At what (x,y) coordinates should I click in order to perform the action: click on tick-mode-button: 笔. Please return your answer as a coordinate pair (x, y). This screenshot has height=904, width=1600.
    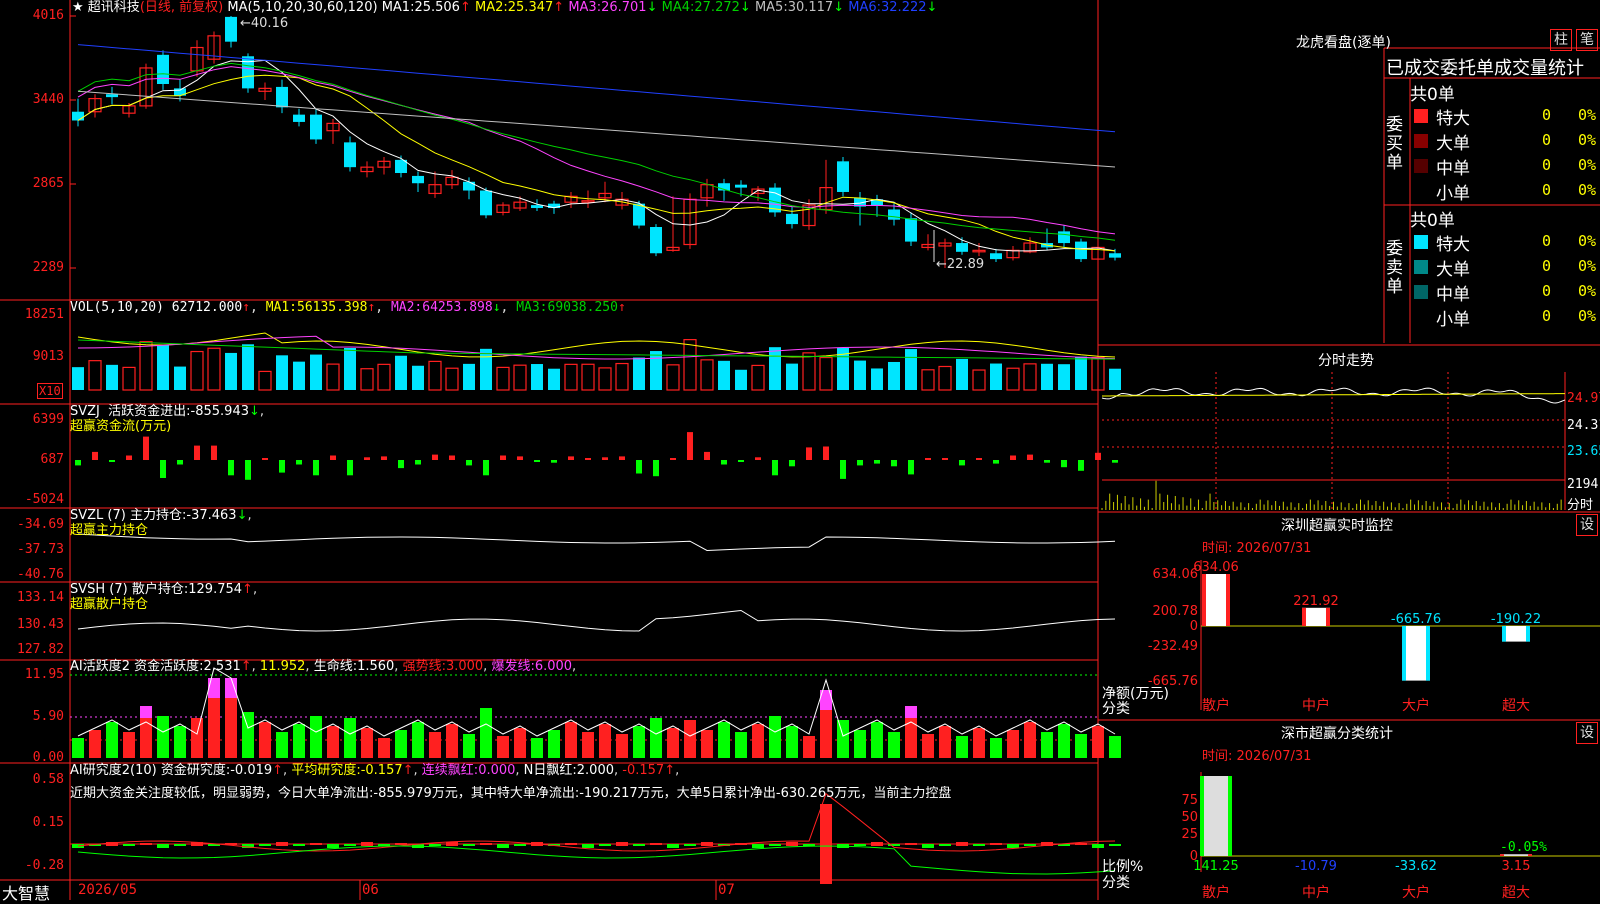
    Looking at the image, I should click on (1587, 40).